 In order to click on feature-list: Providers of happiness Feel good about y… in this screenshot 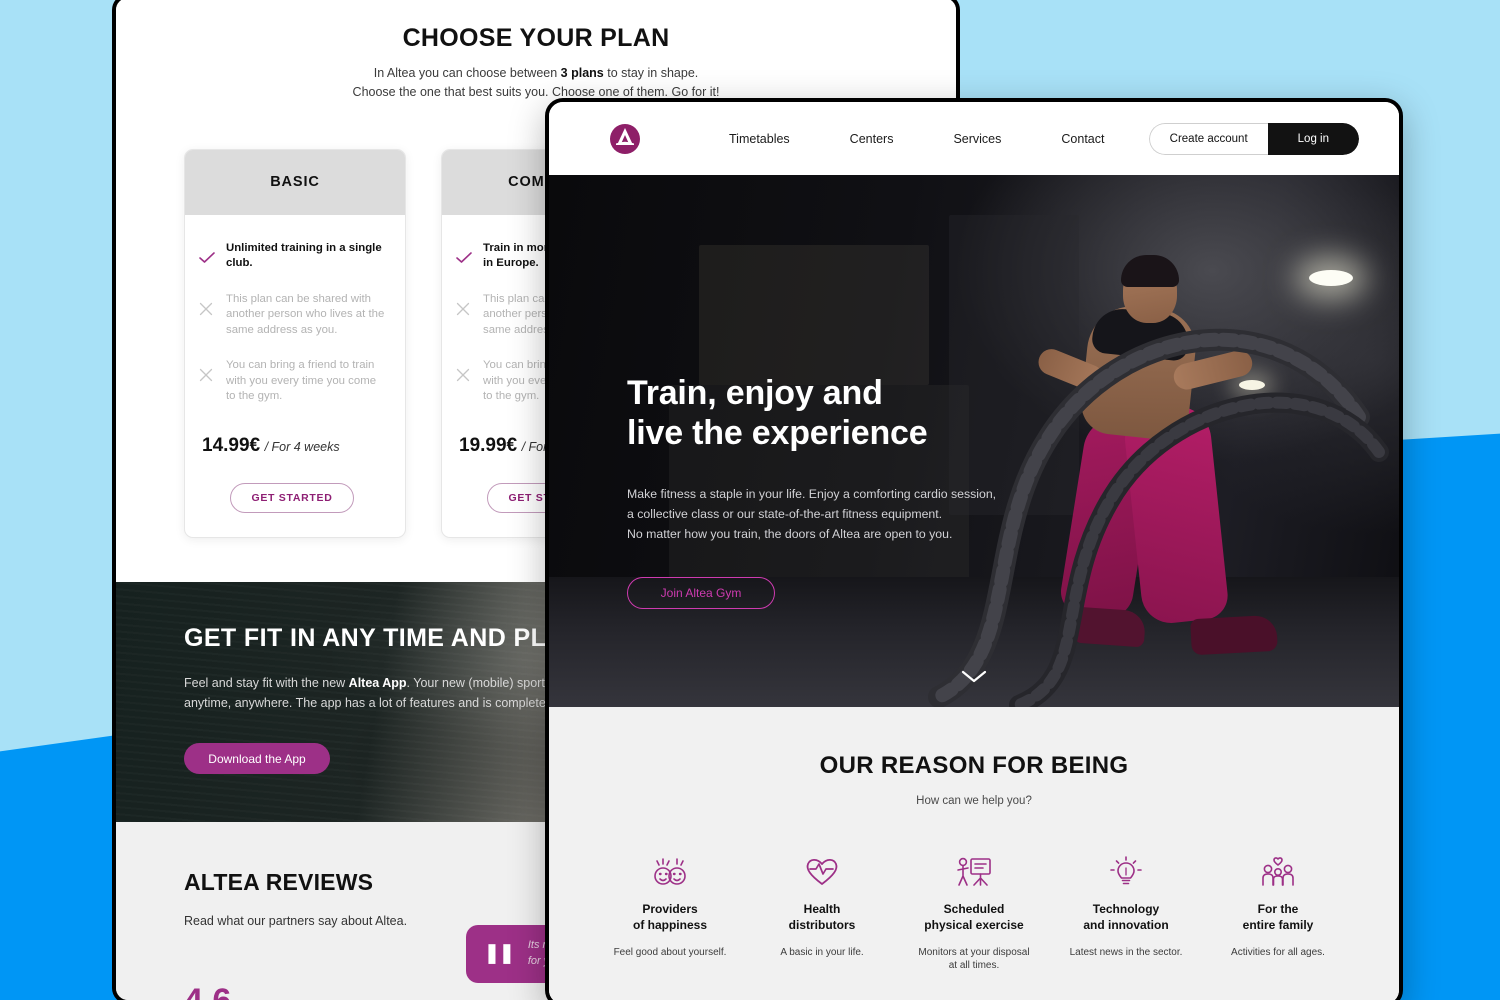, I will do `click(974, 914)`.